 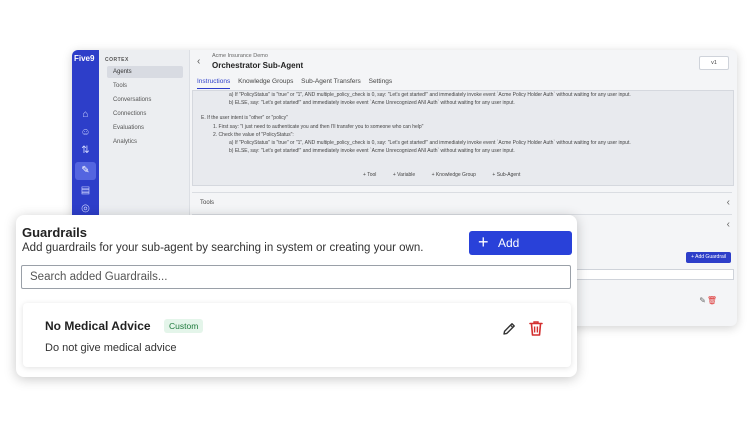 What do you see at coordinates (714, 63) in the screenshot?
I see `version-select: v1` at bounding box center [714, 63].